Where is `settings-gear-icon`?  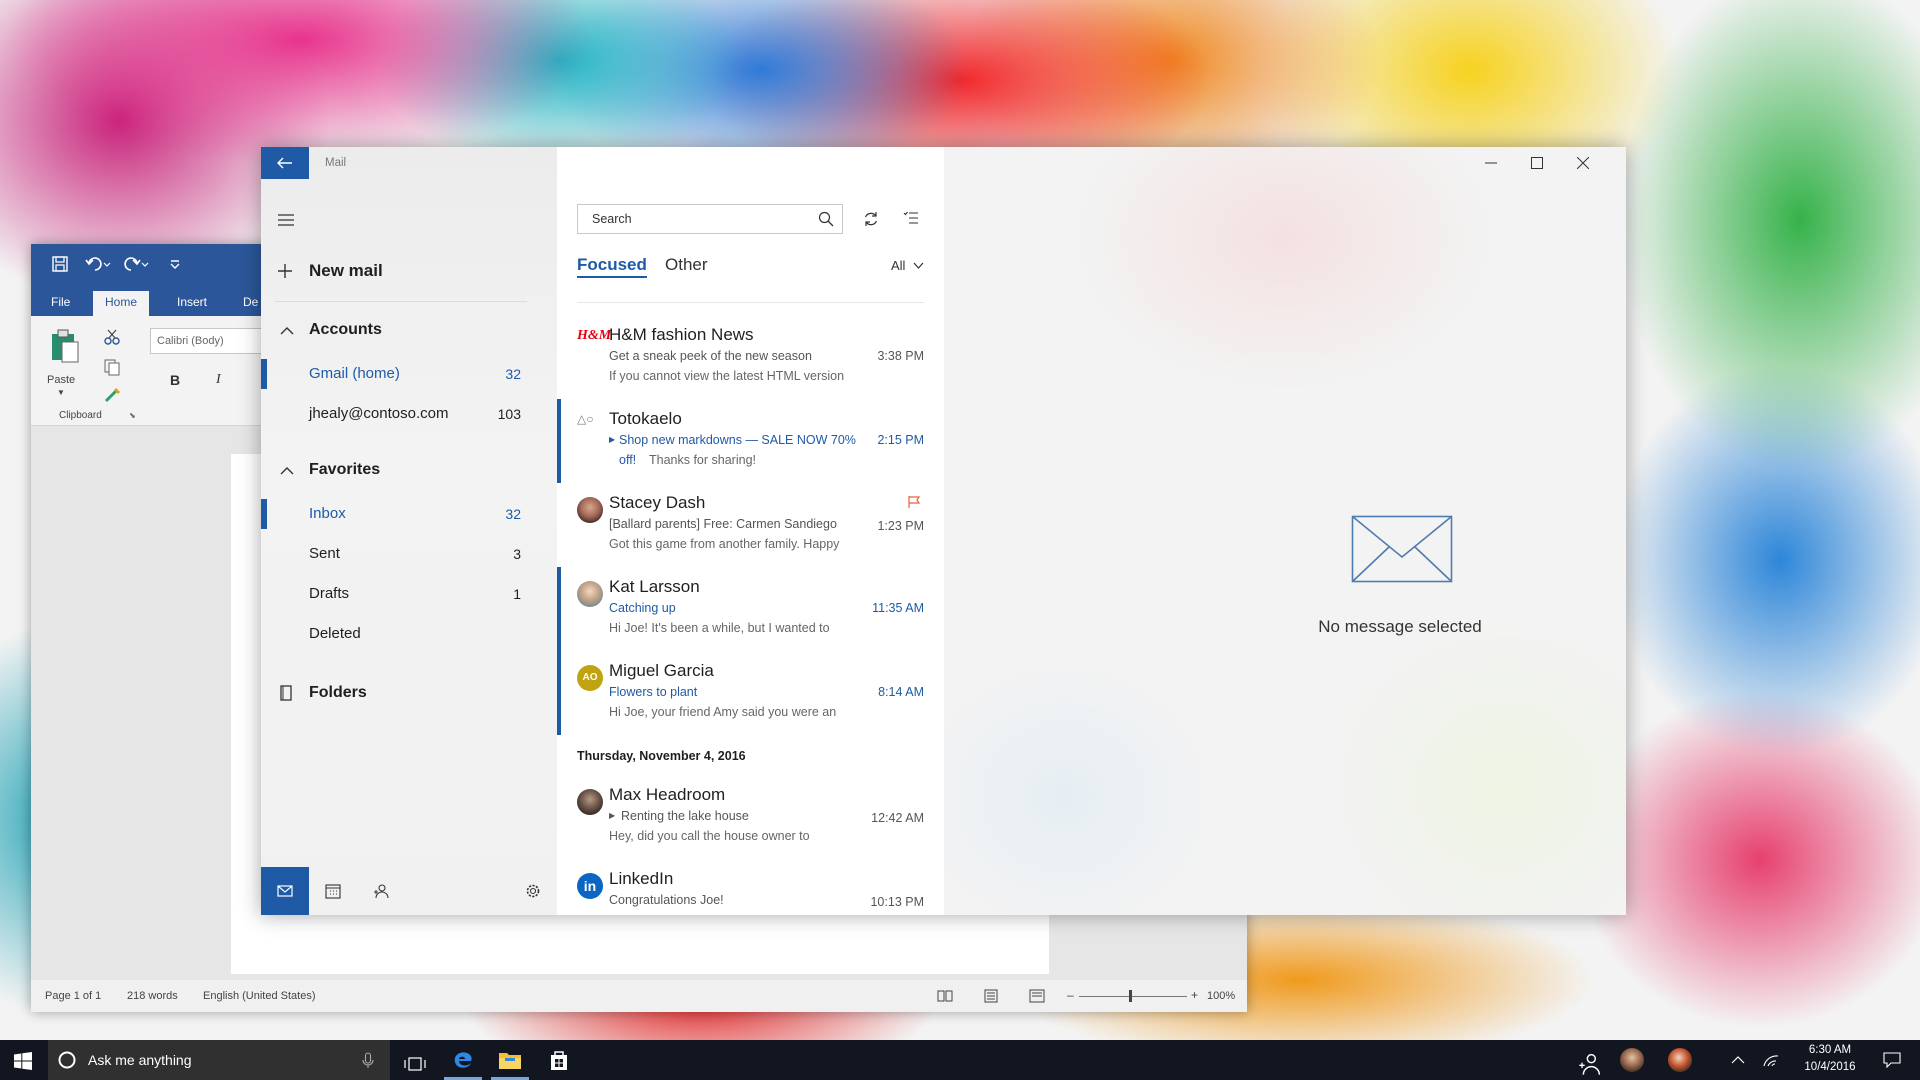 settings-gear-icon is located at coordinates (533, 891).